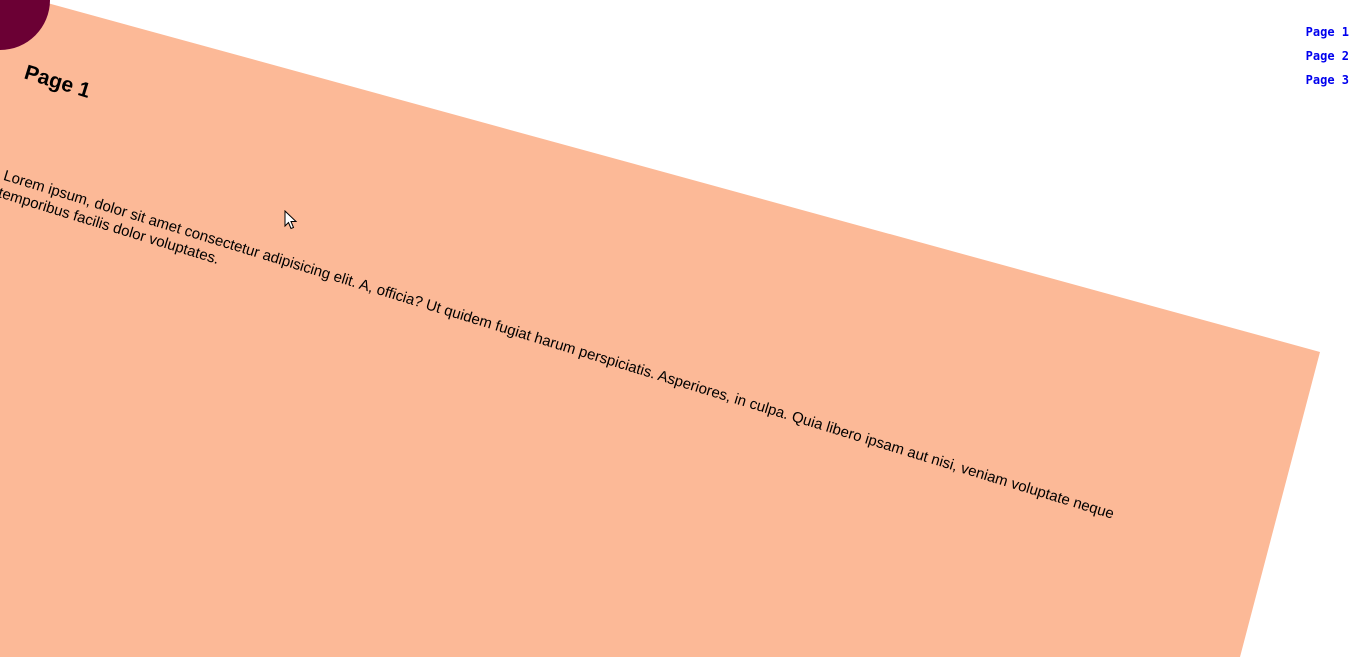 Image resolution: width=1366 pixels, height=657 pixels. What do you see at coordinates (1327, 80) in the screenshot?
I see `nav-link-page-3: Page 3` at bounding box center [1327, 80].